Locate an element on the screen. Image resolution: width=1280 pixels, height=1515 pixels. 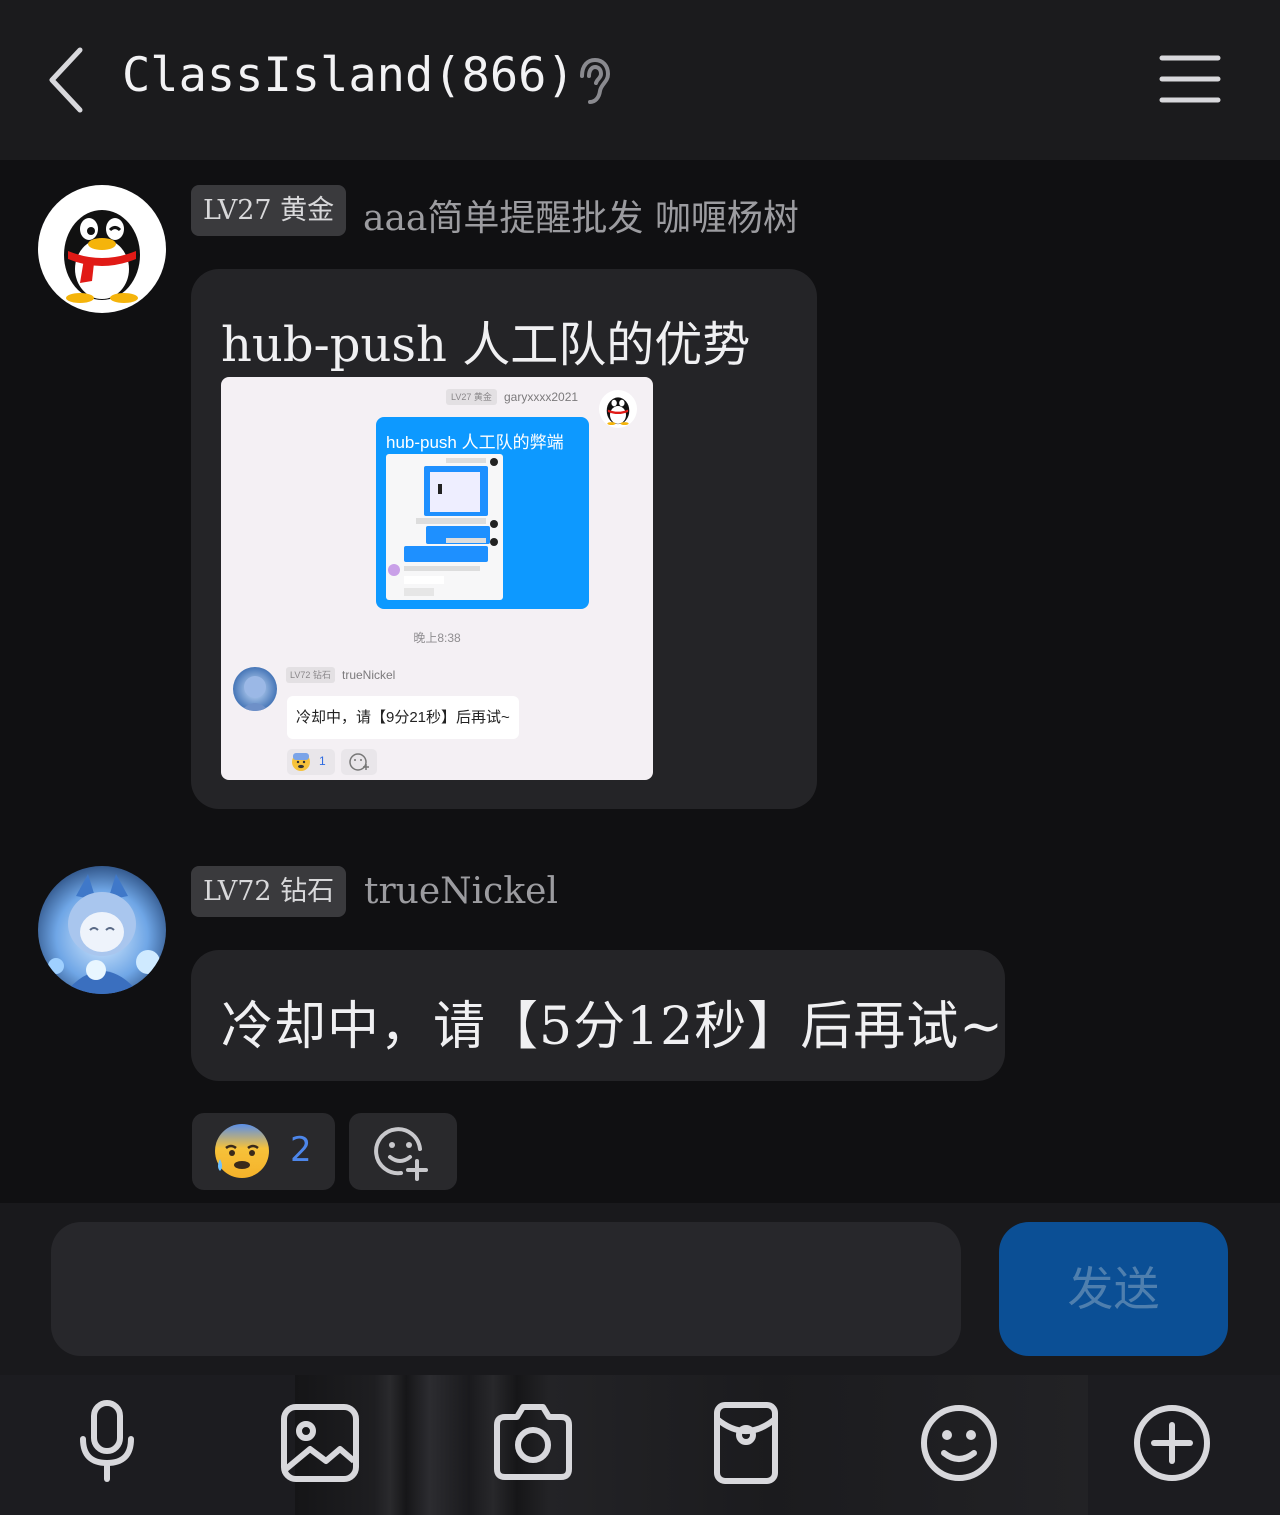
level-badge: LV27 黄金 is located at coordinates (269, 210).